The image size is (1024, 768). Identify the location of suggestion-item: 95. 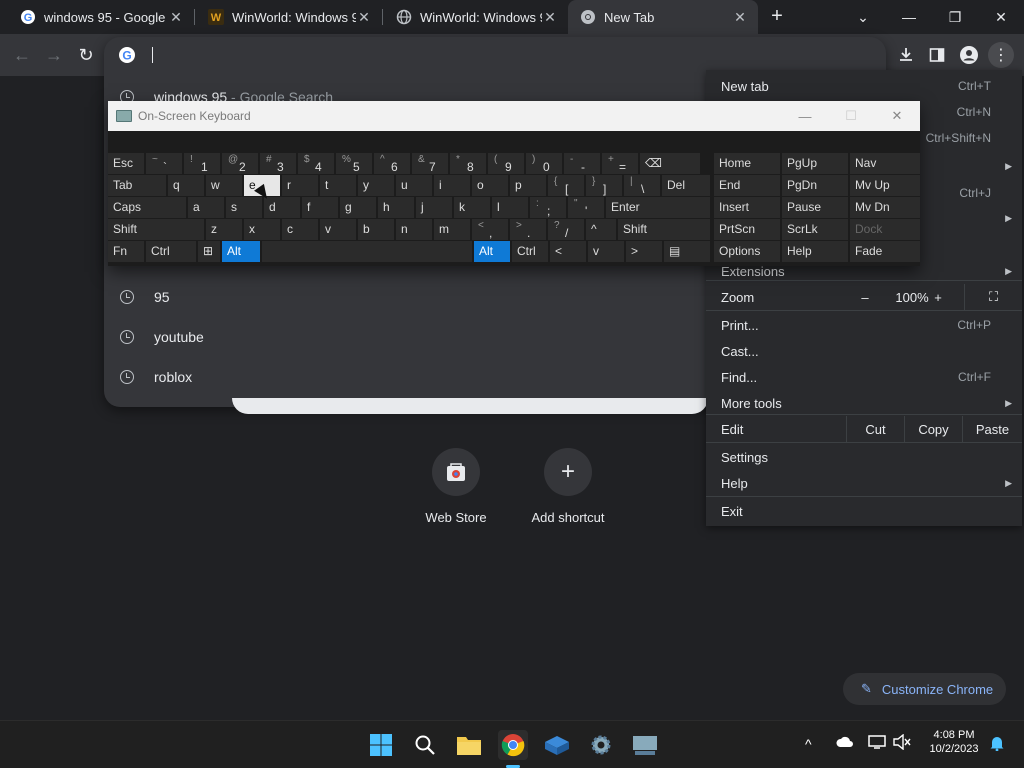
(404, 297).